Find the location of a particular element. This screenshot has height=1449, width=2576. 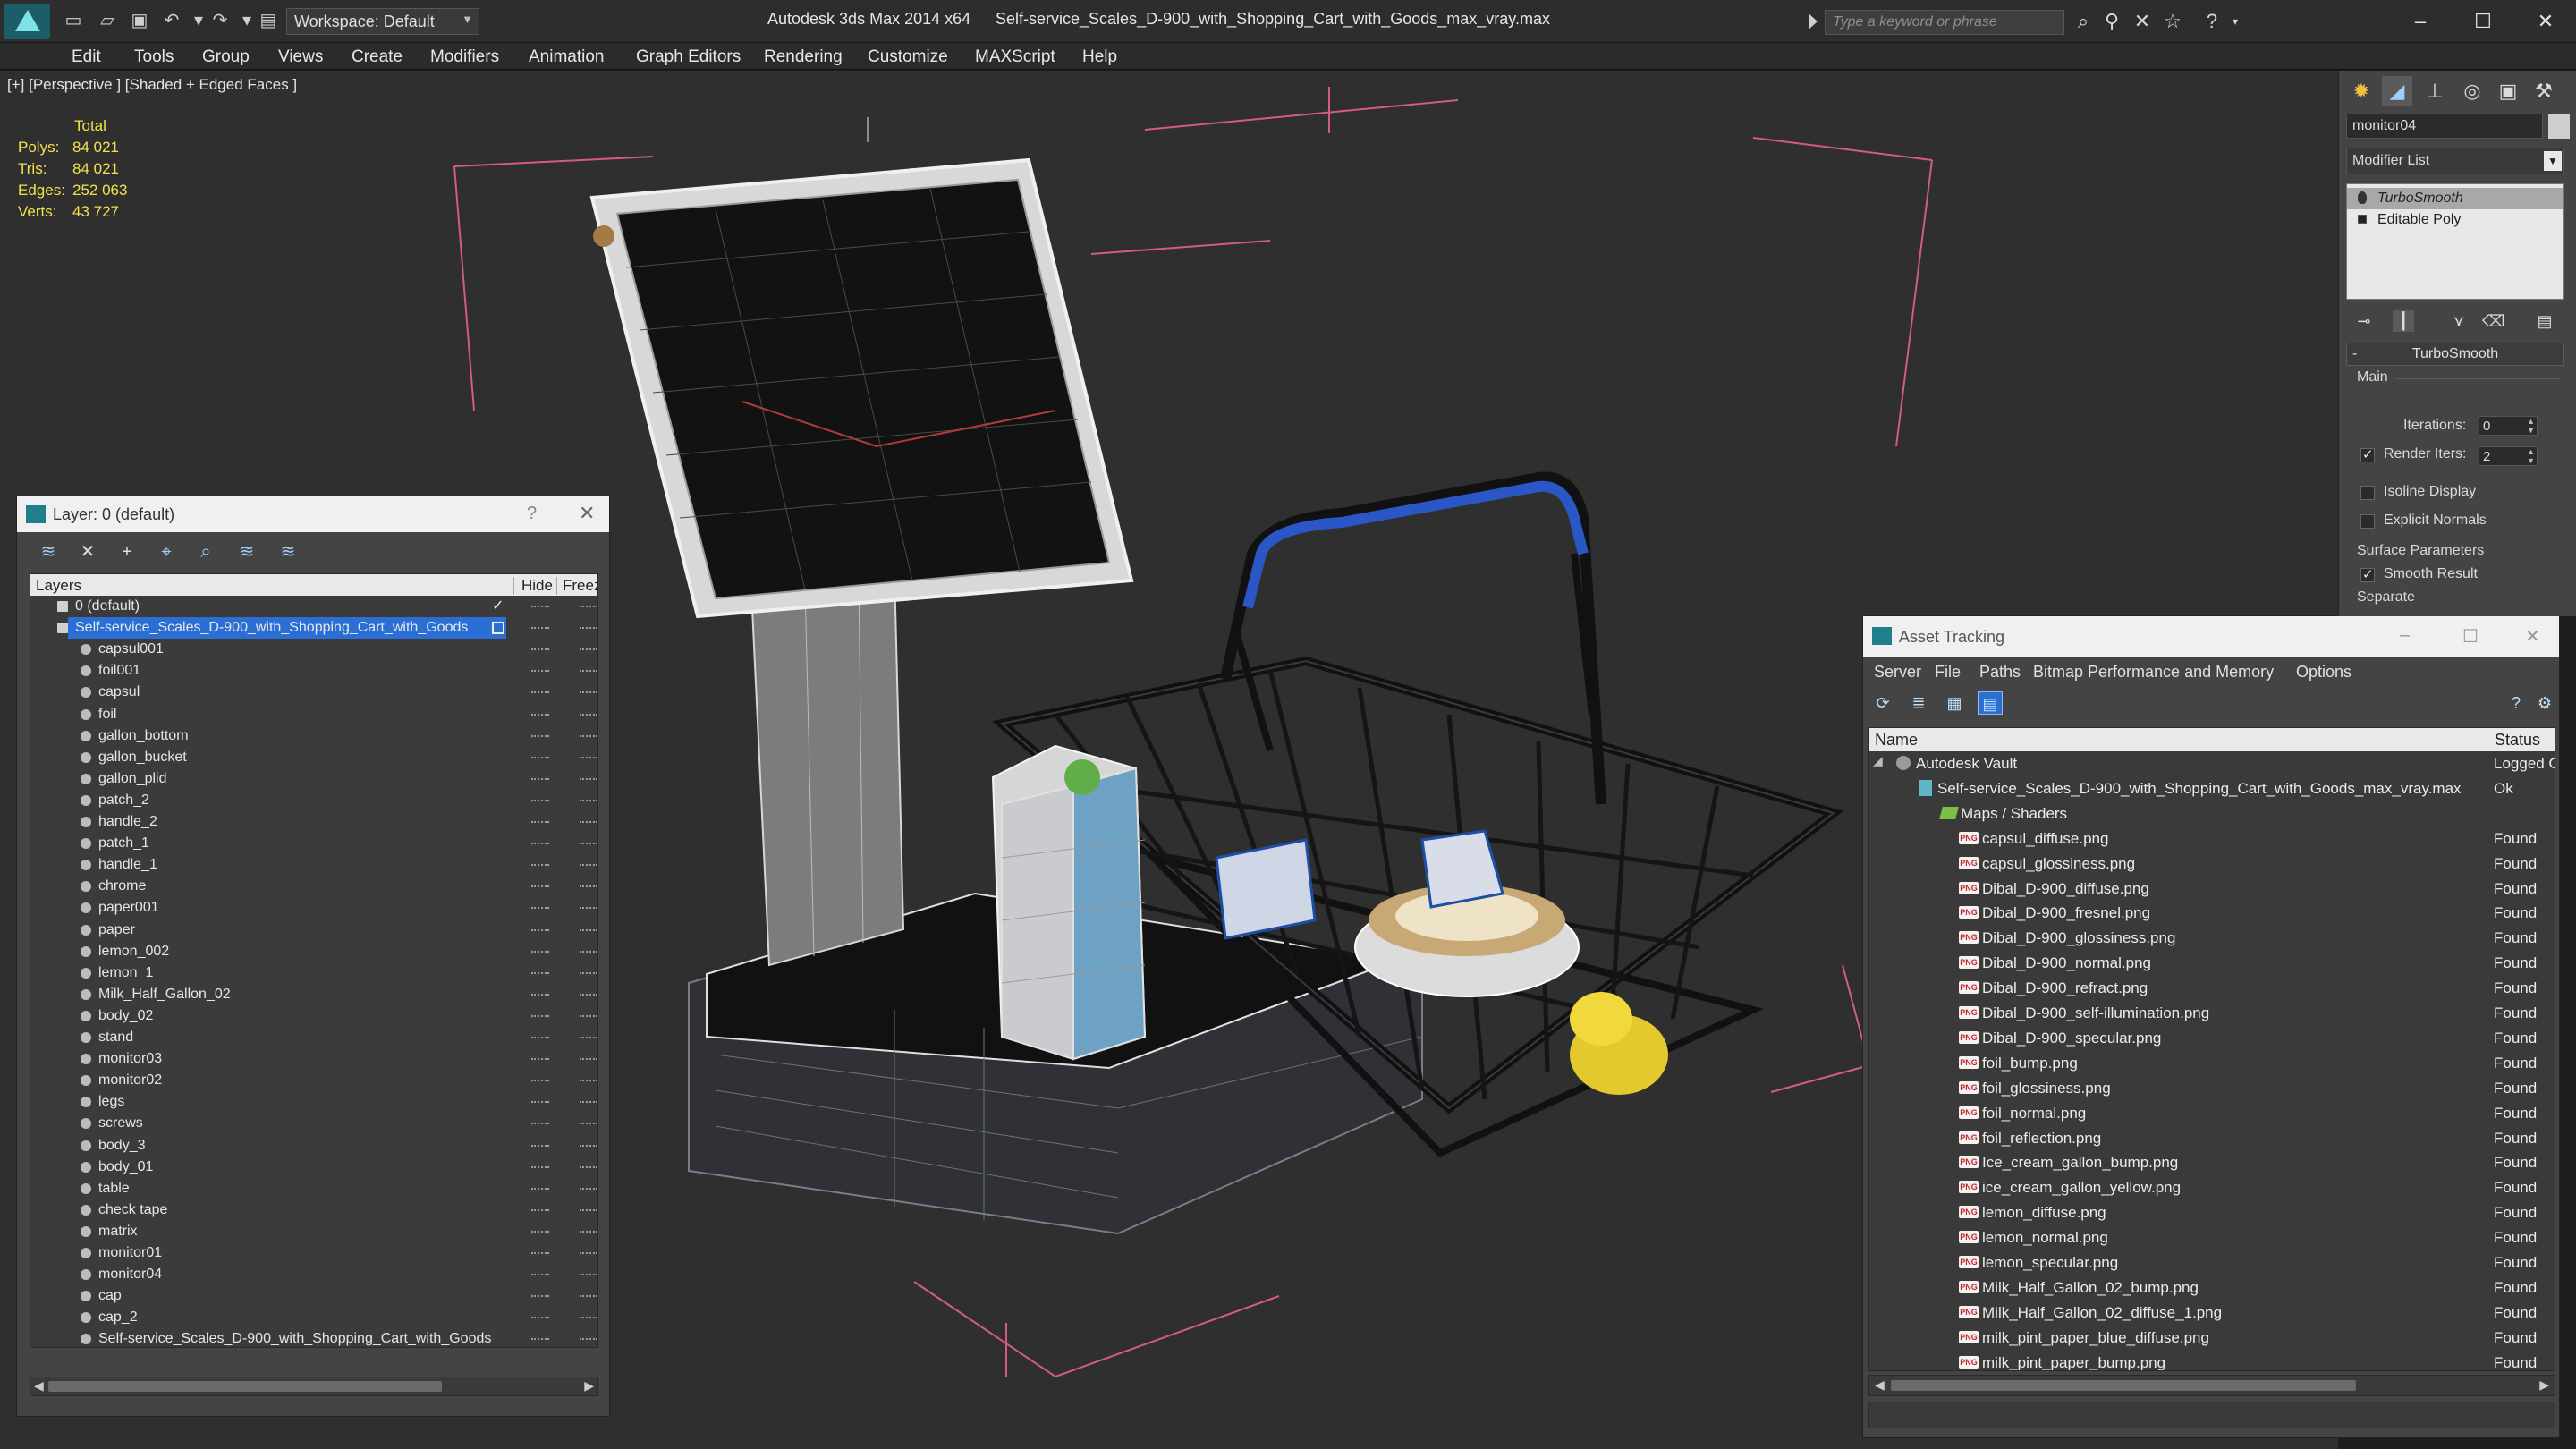

asset-row: PNG lemon_normal.png Found is located at coordinates (2212, 1237).